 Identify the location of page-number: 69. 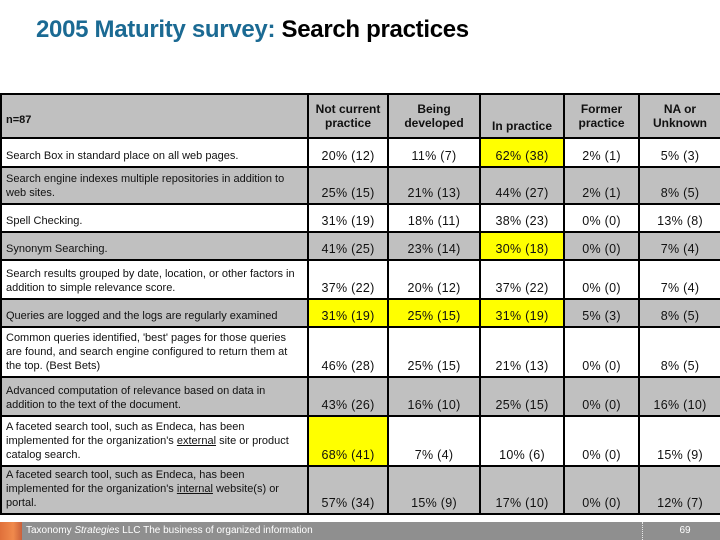
(685, 530).